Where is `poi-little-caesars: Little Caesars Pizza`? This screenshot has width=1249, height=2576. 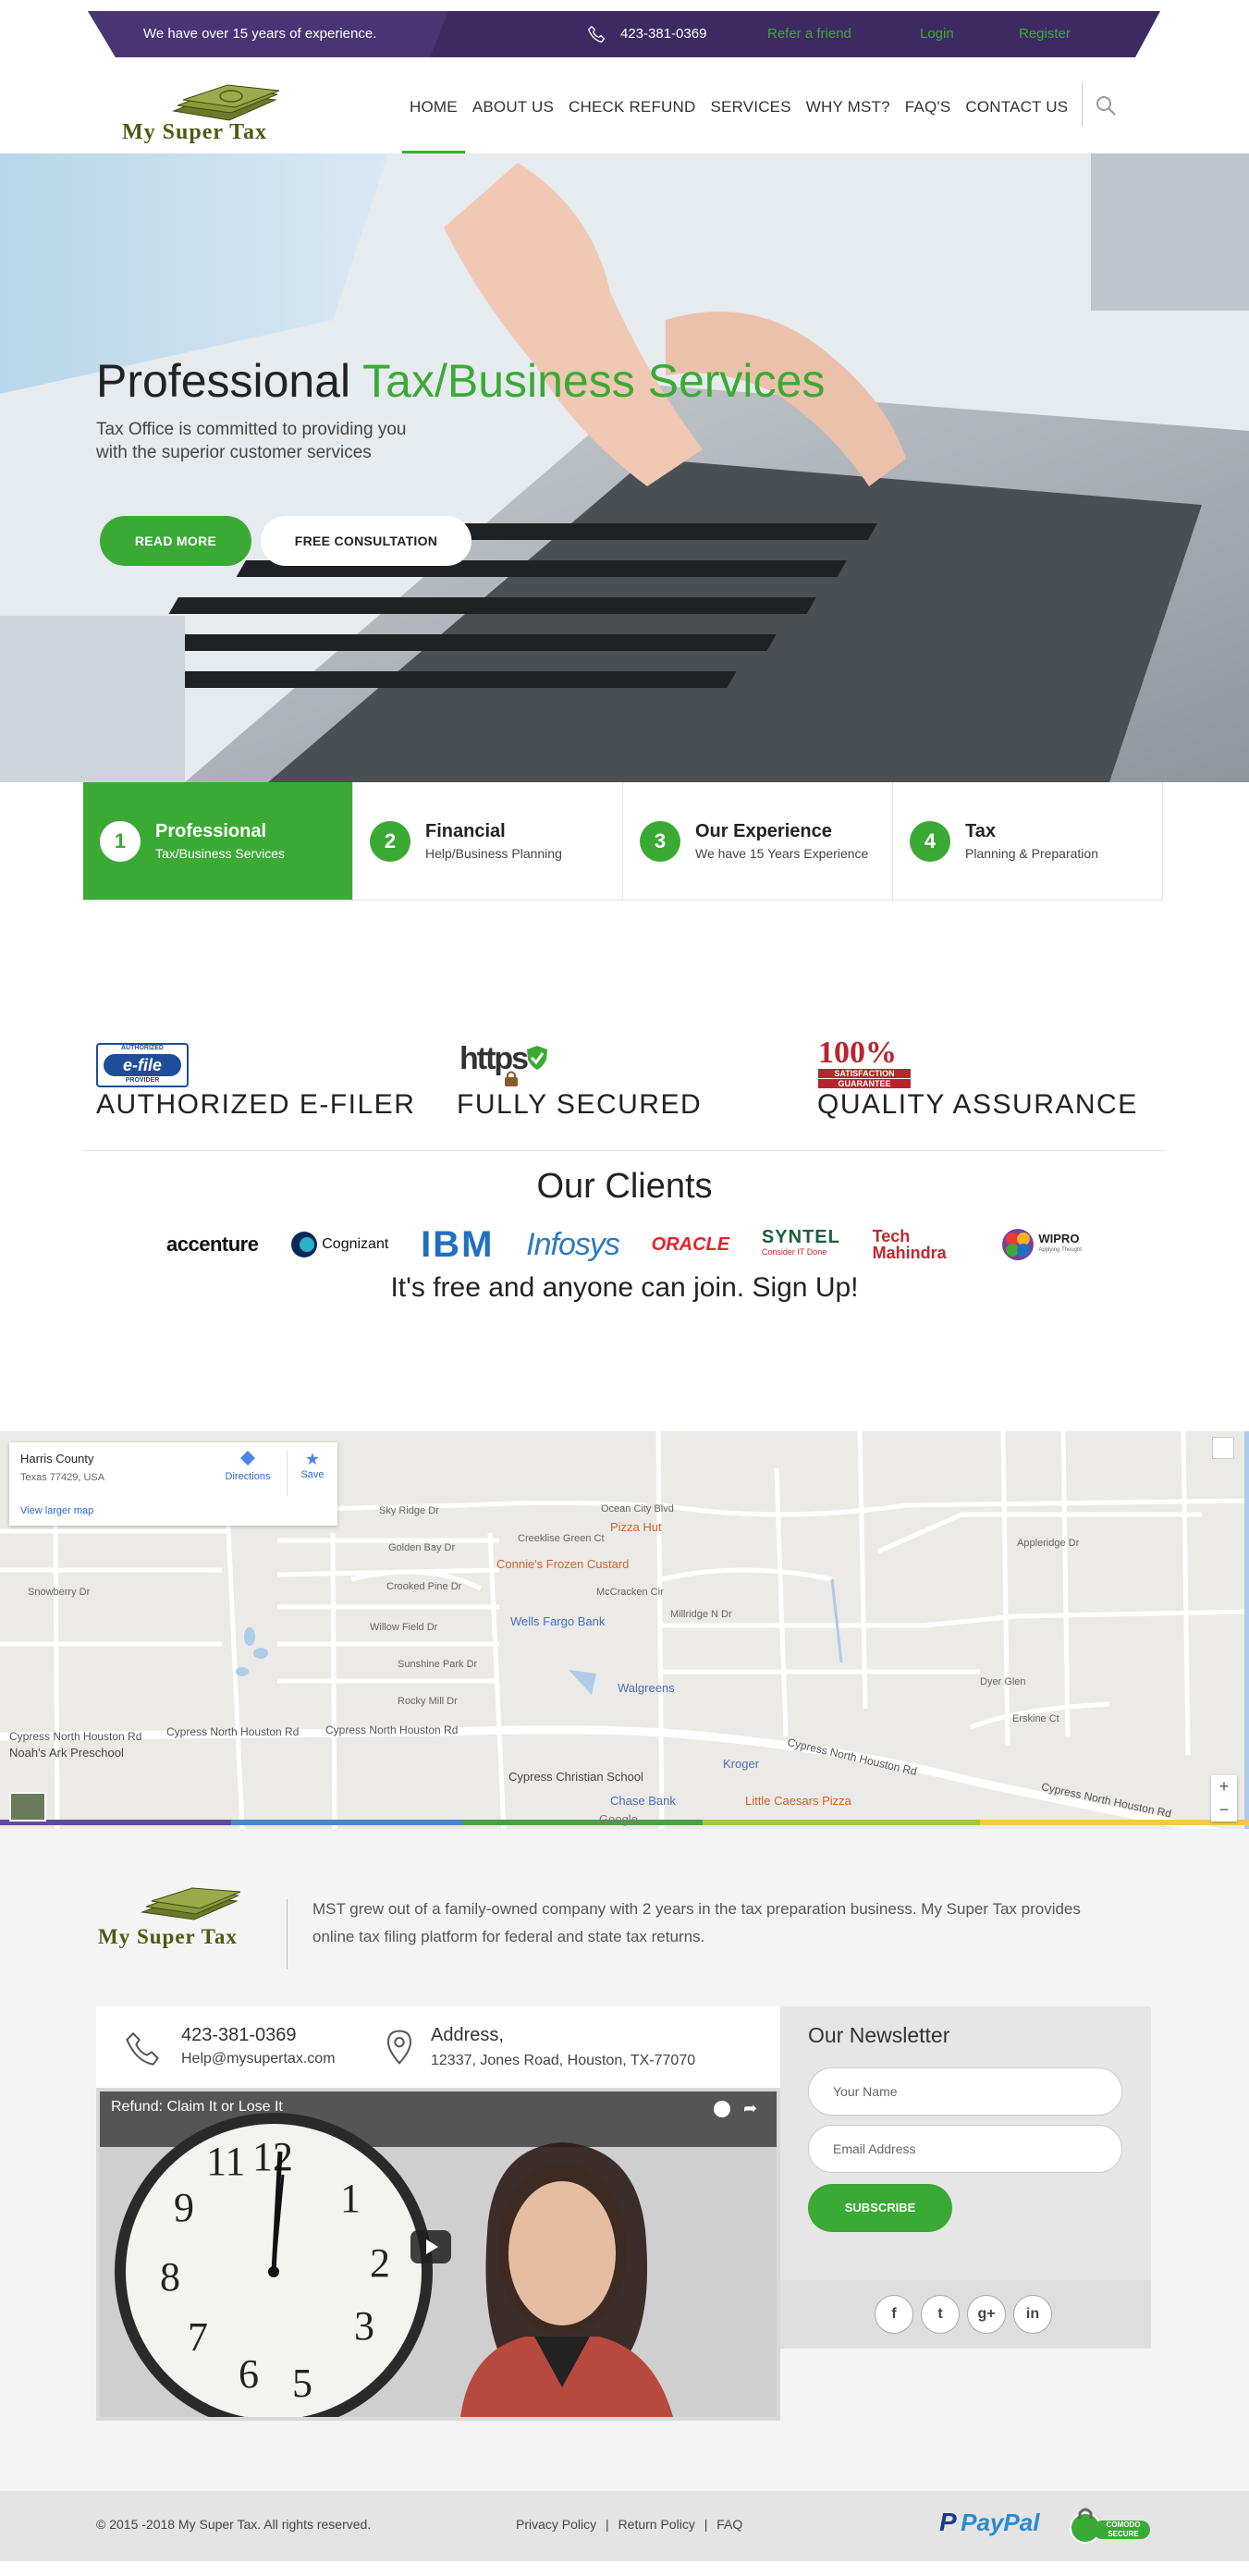 poi-little-caesars: Little Caesars Pizza is located at coordinates (798, 1801).